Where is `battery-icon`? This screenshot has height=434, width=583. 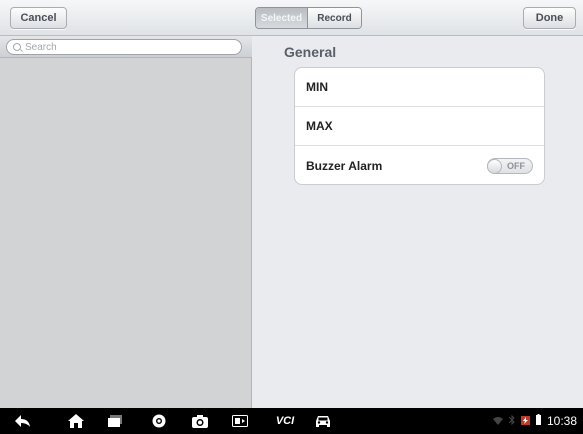 battery-icon is located at coordinates (538, 421).